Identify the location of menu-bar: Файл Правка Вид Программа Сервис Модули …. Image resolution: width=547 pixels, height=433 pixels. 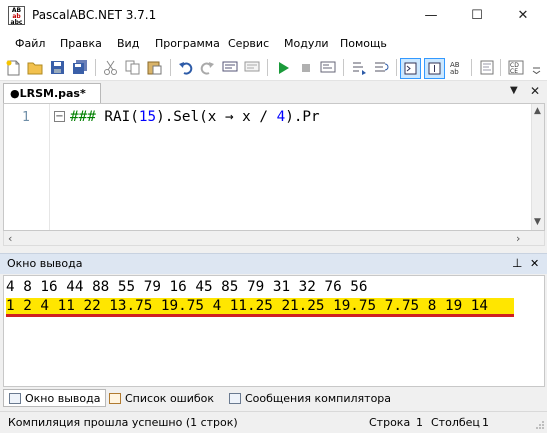
(273, 43).